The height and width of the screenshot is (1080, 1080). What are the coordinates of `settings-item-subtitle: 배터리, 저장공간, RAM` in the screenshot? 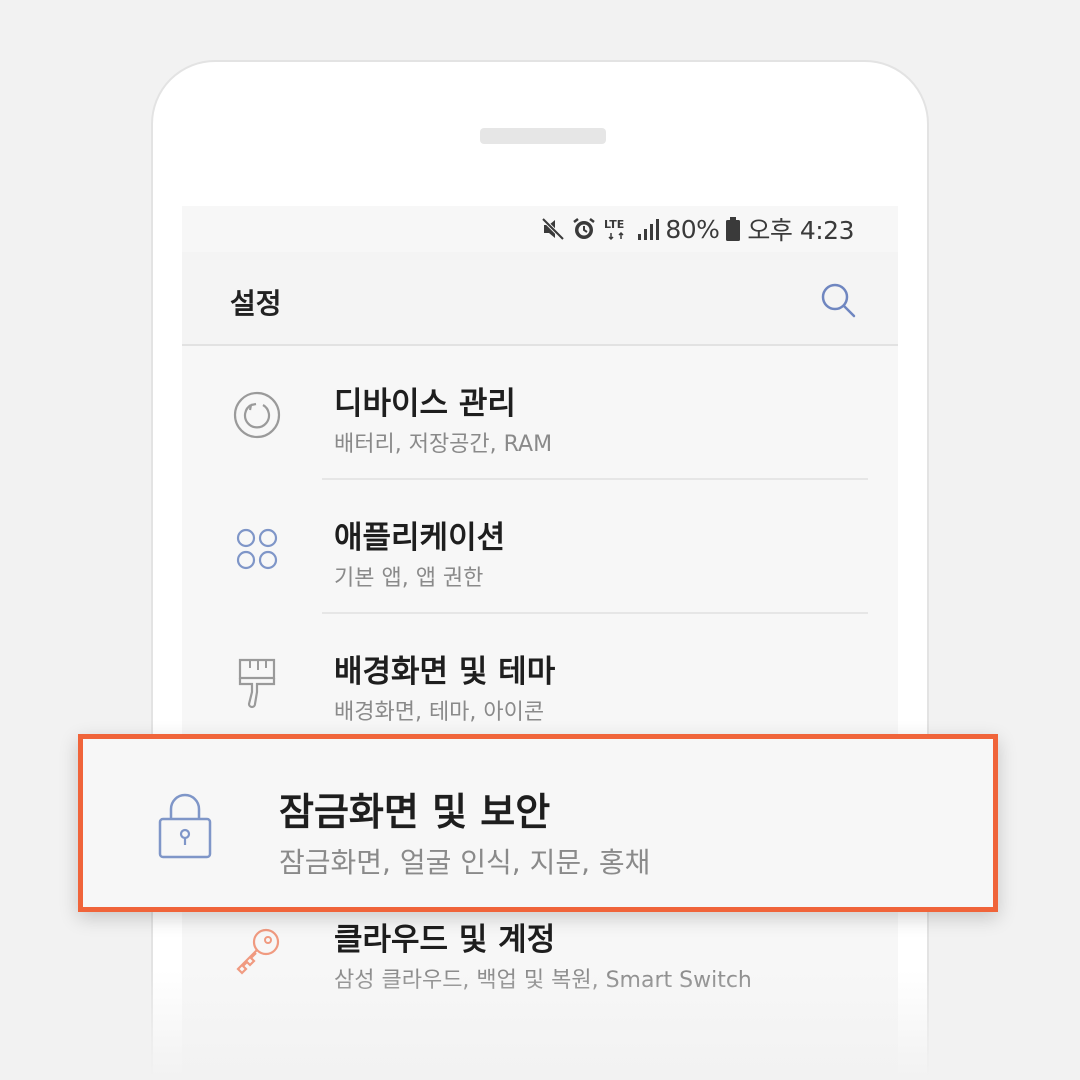 It's located at (443, 444).